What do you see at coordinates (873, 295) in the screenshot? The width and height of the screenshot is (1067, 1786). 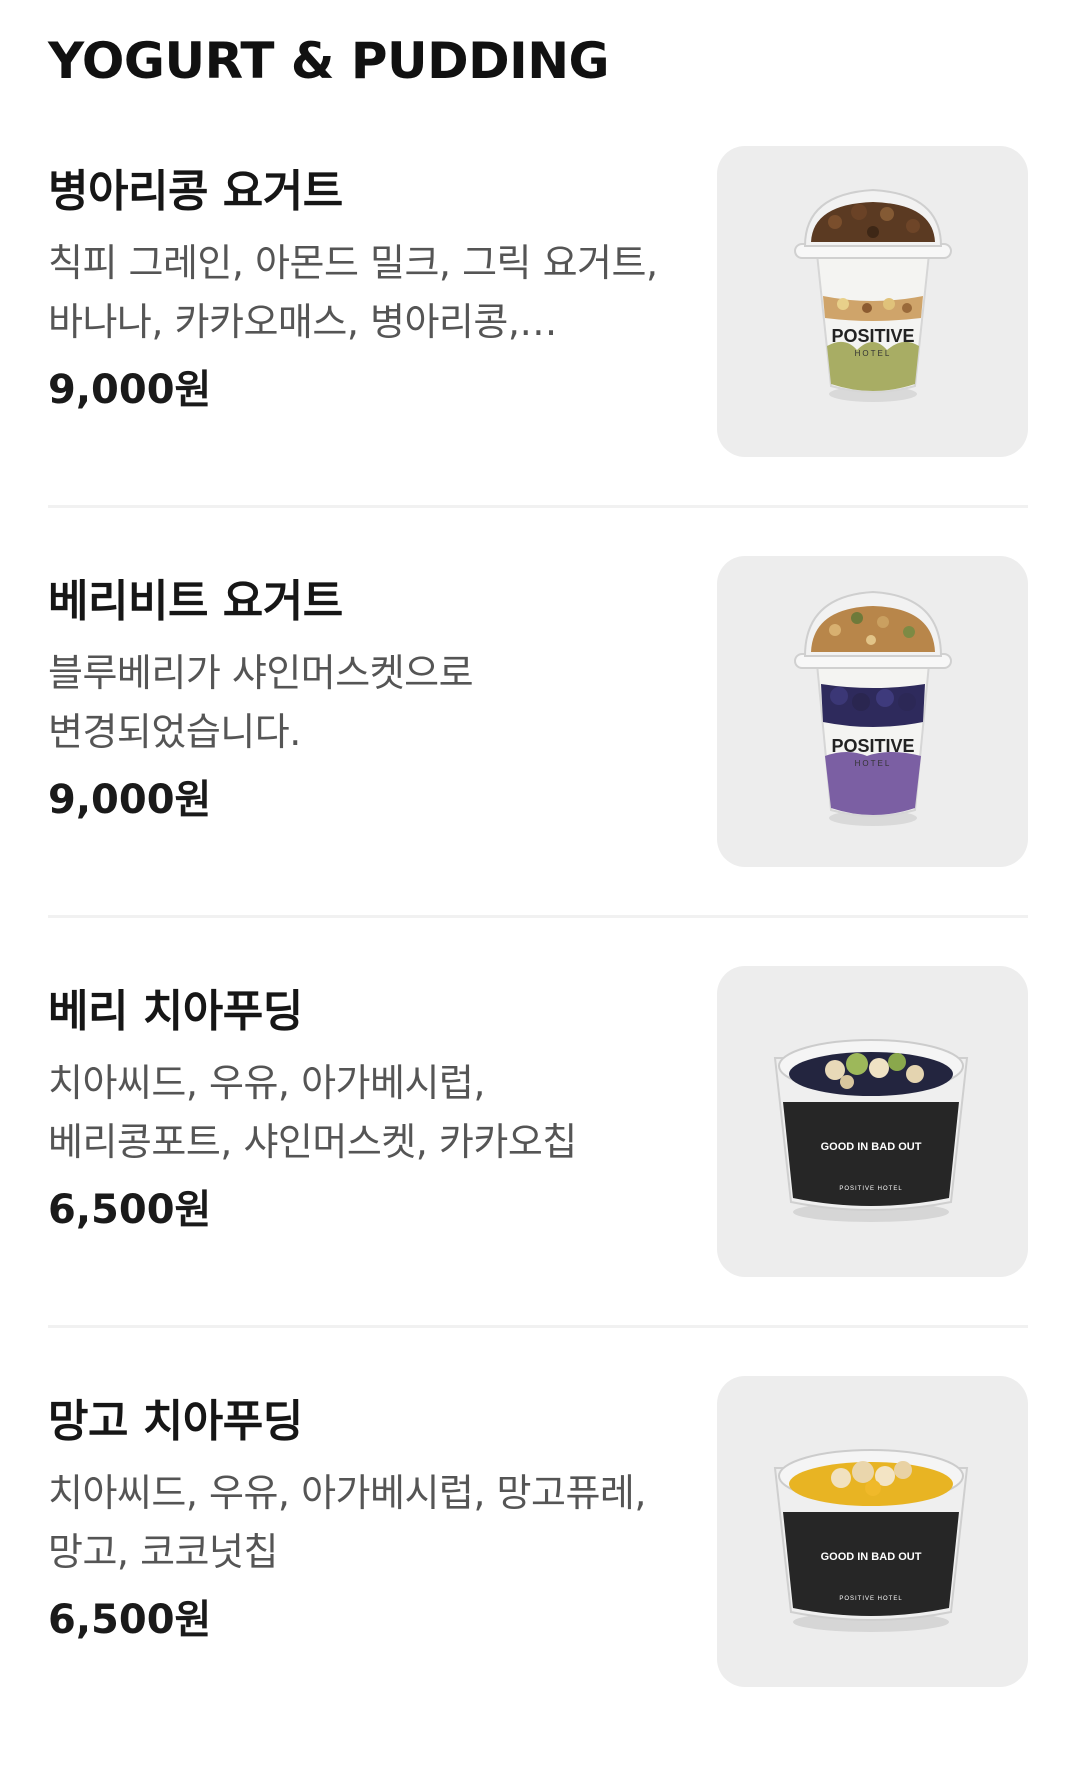 I see `yogurt-cup-pistachio-icon: POSITIVE HOTEL` at bounding box center [873, 295].